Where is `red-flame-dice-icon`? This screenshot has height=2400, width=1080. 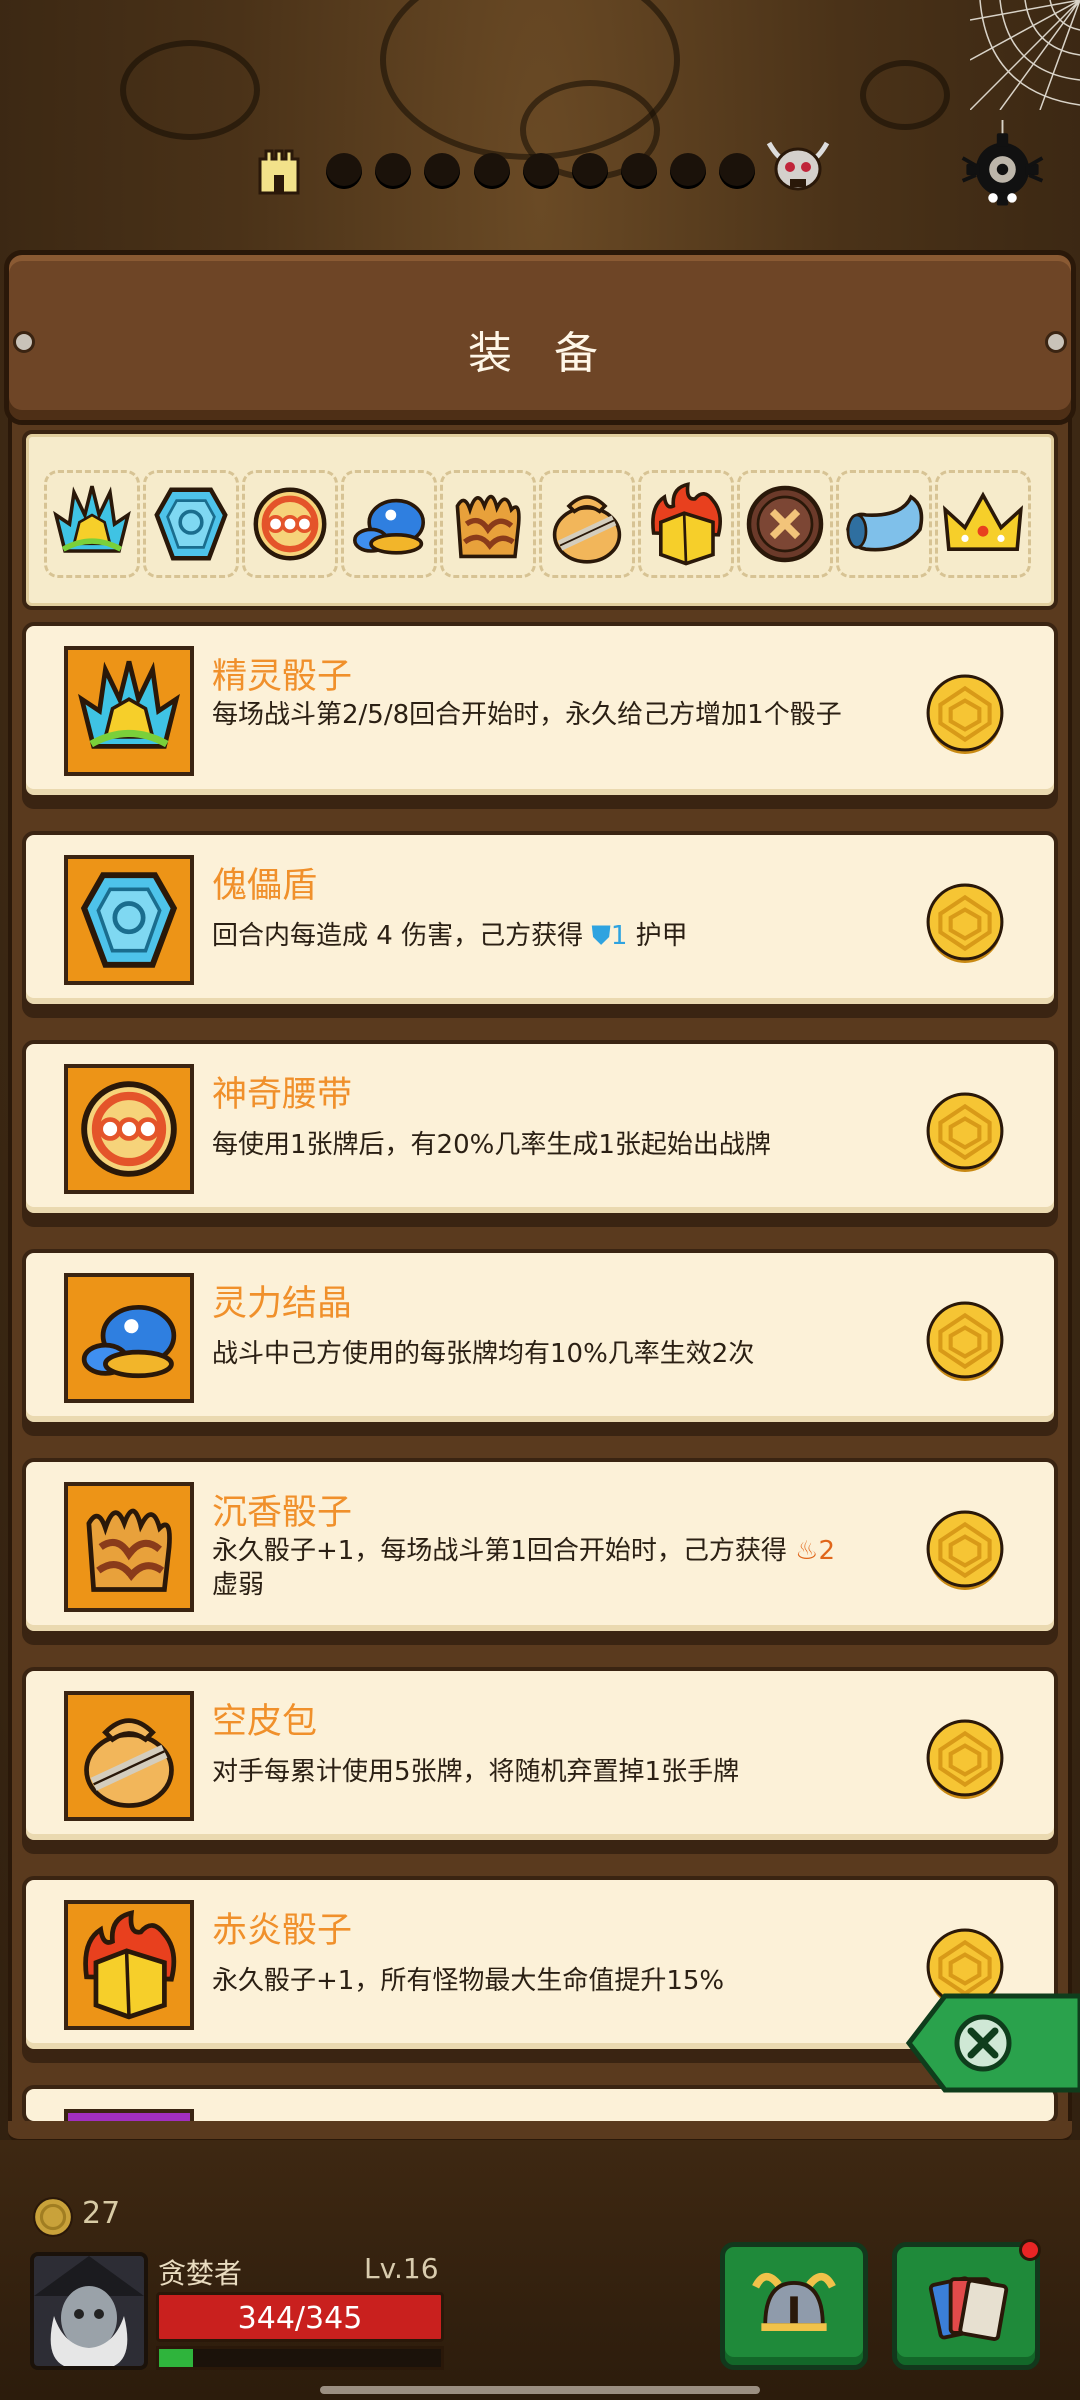
red-flame-dice-icon is located at coordinates (130, 1965).